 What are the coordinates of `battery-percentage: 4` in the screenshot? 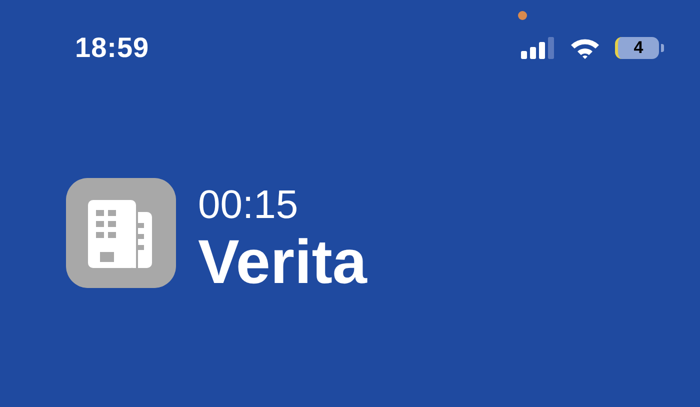 It's located at (637, 47).